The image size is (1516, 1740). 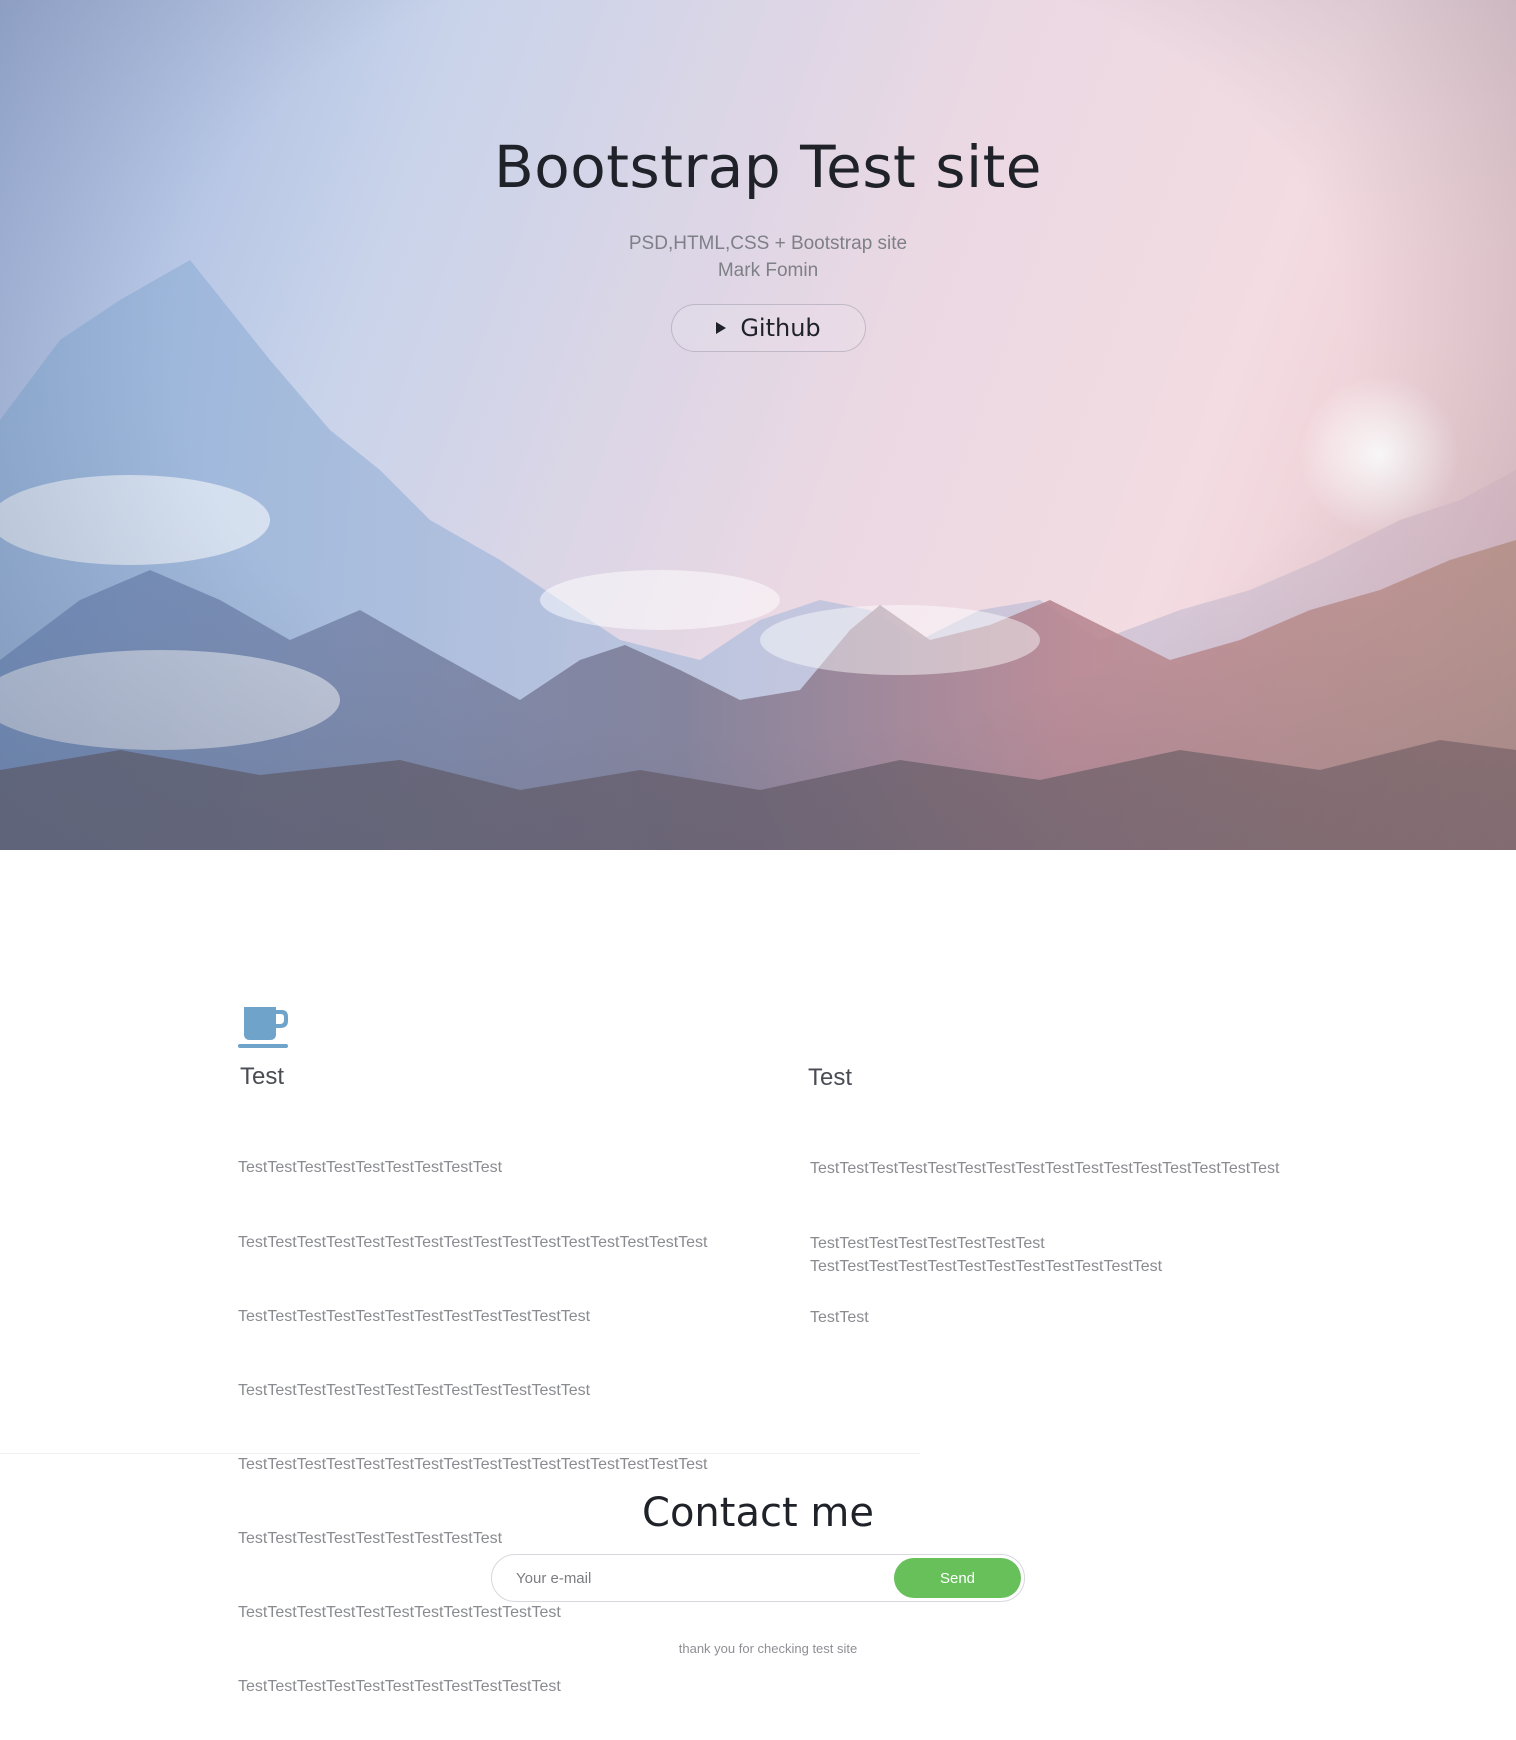 I want to click on section-divider, so click(x=460, y=1453).